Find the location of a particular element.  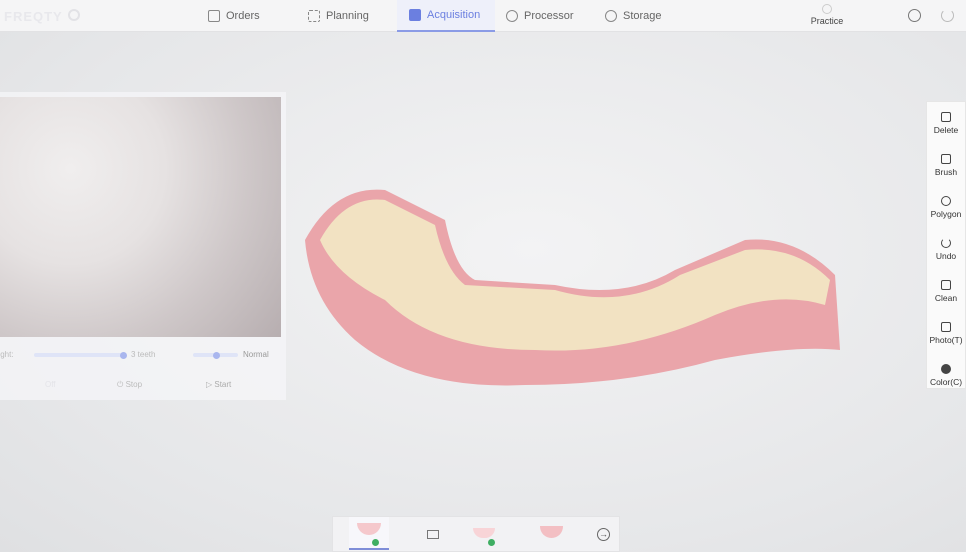

delete-button: Delete is located at coordinates (946, 123).